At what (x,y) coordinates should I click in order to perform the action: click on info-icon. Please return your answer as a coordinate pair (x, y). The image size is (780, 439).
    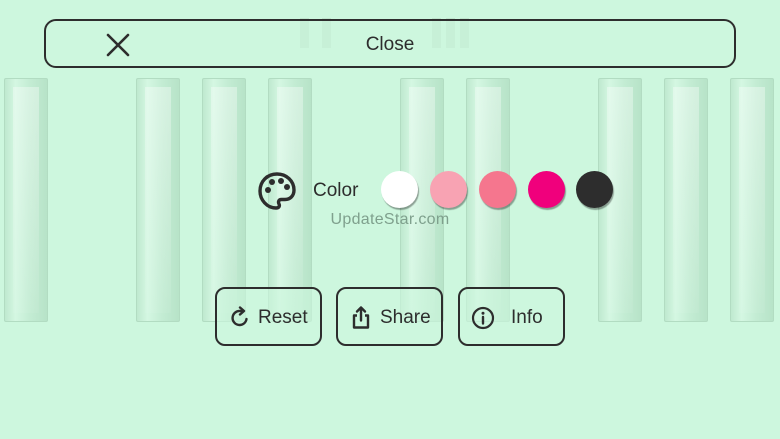
    Looking at the image, I should click on (483, 318).